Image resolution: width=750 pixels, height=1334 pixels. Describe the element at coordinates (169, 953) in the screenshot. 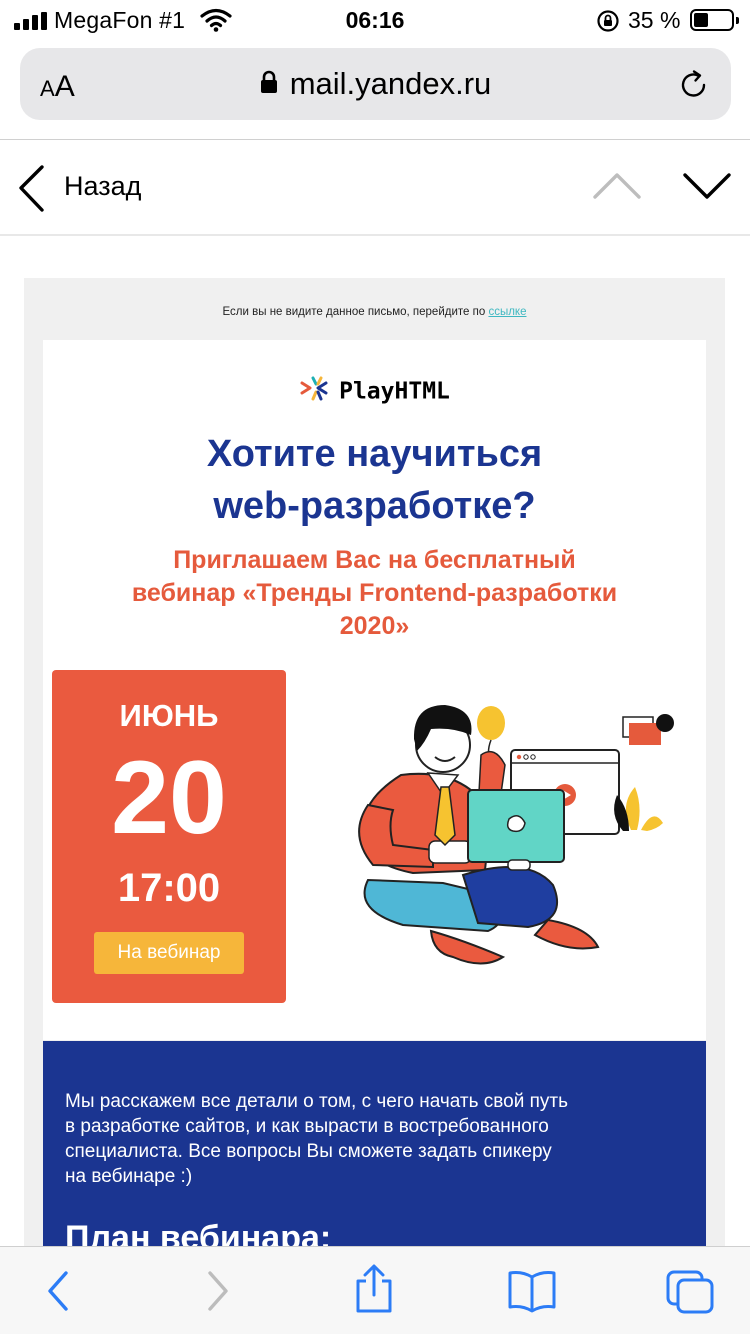

I see `webinar-button: На вебинар` at that location.